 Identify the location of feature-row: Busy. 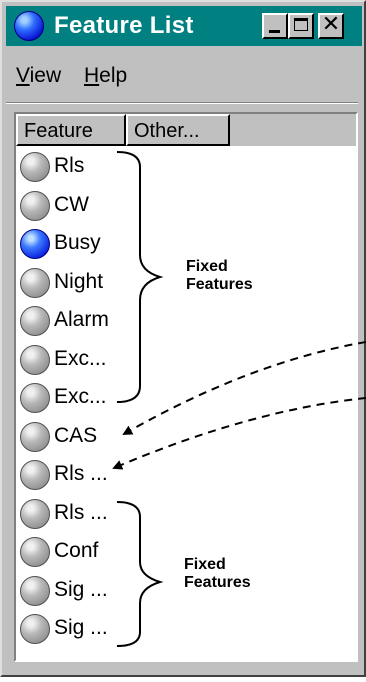
(95, 244).